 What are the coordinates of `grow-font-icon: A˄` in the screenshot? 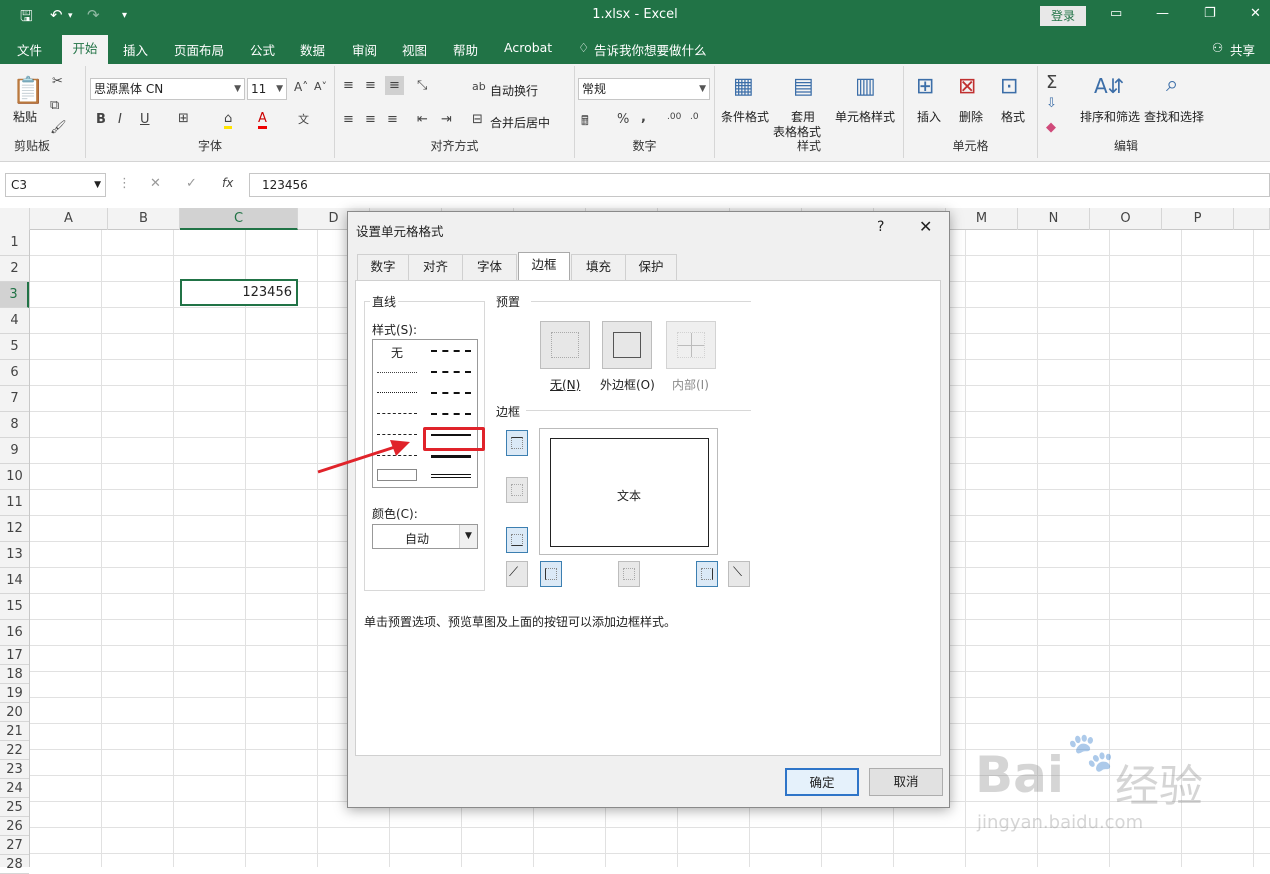 It's located at (301, 87).